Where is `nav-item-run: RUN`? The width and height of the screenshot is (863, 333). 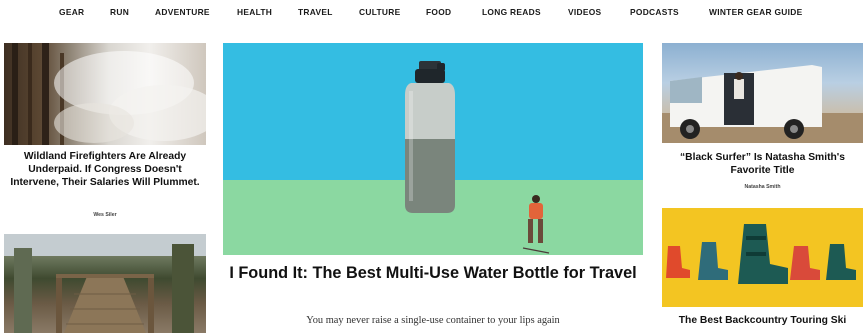 nav-item-run: RUN is located at coordinates (119, 12).